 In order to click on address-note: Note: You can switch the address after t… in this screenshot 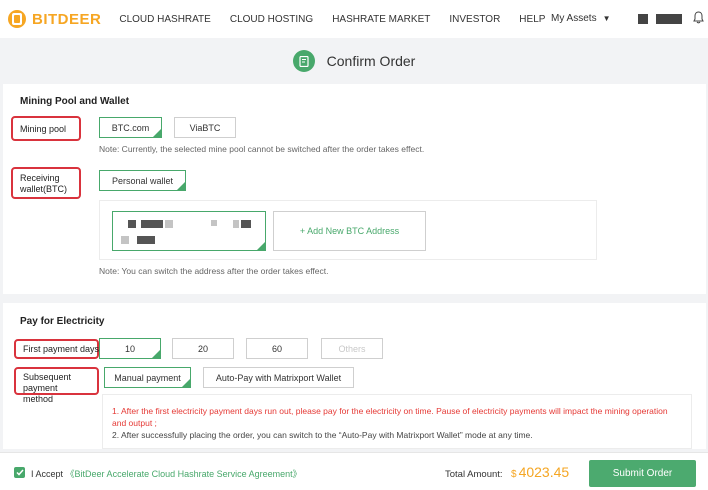, I will do `click(214, 271)`.